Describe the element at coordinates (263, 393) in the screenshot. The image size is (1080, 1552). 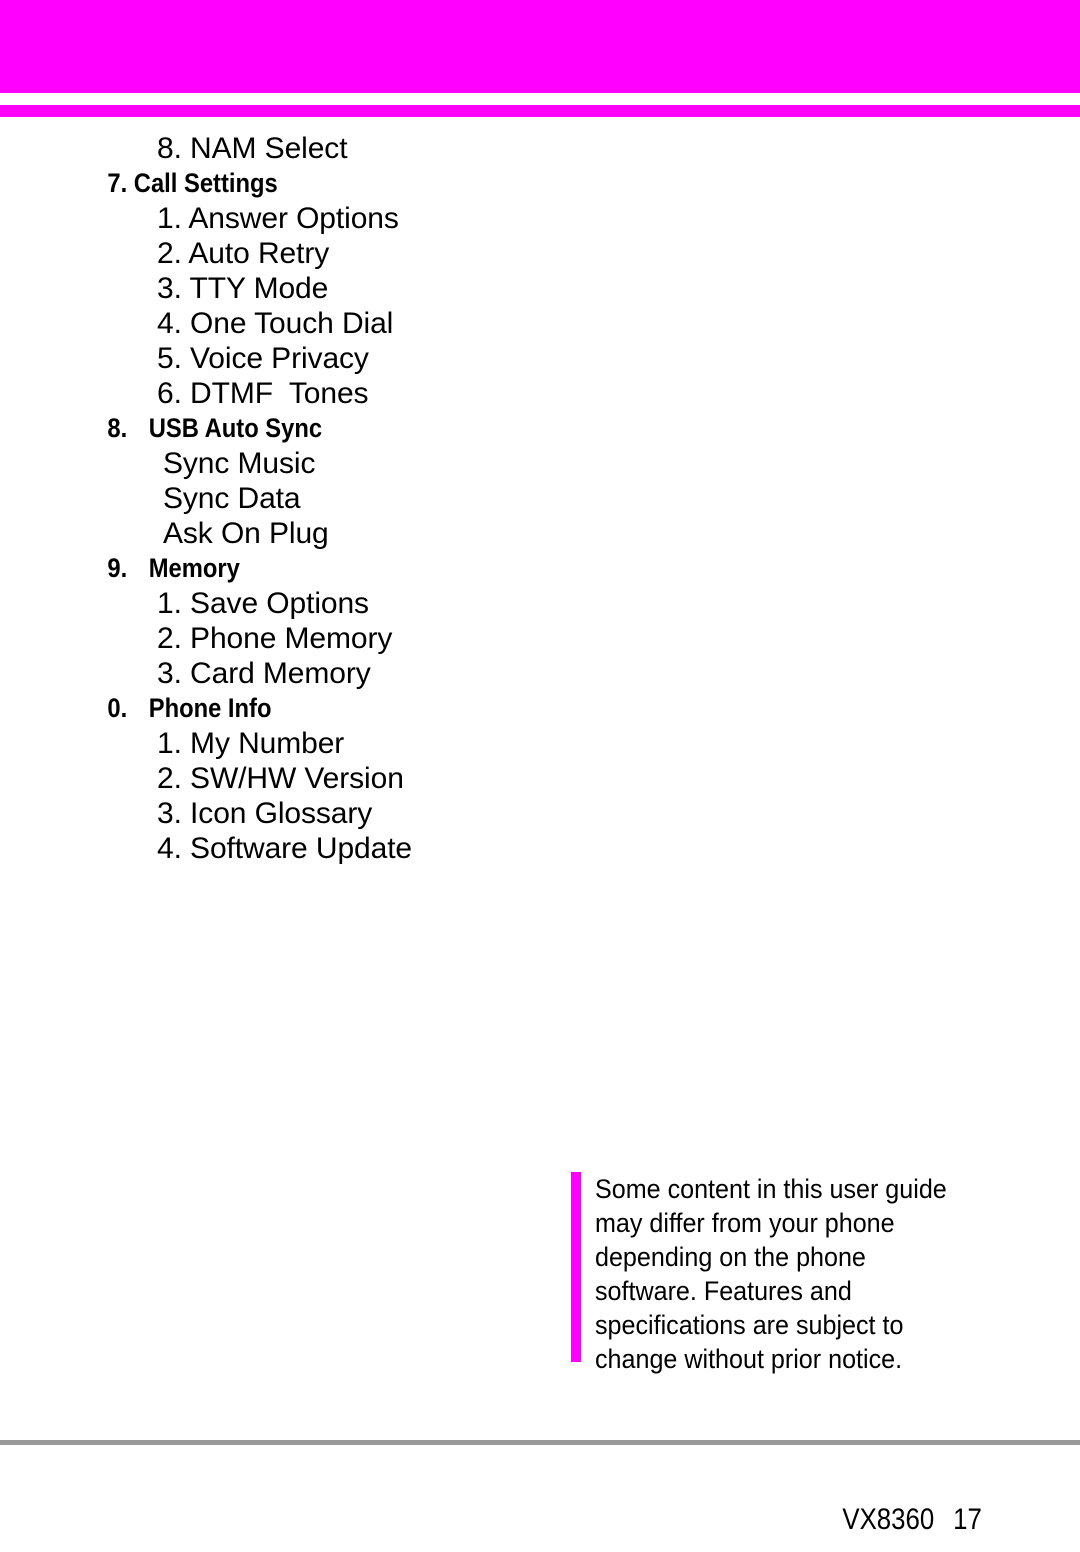
I see `menu-item: 6. DTMF Tones` at that location.